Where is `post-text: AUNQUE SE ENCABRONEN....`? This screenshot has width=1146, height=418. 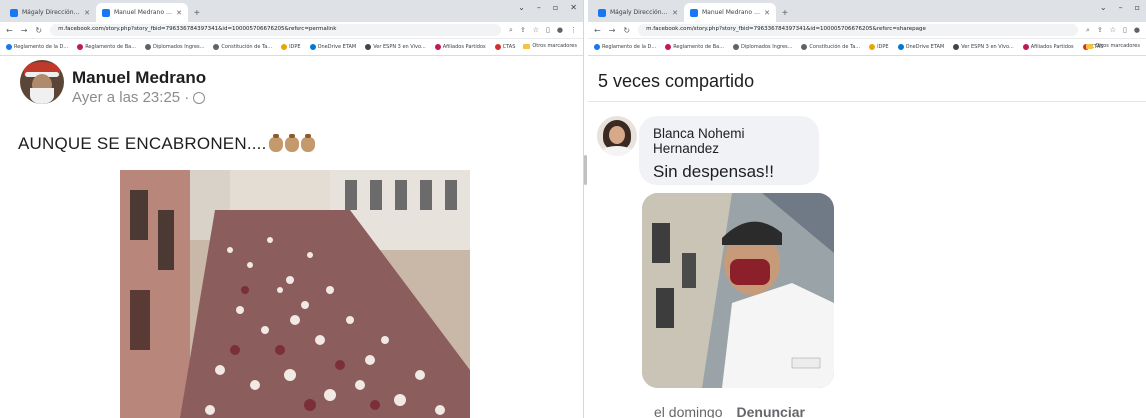
post-text: AUNQUE SE ENCABRONEN.... is located at coordinates (166, 143).